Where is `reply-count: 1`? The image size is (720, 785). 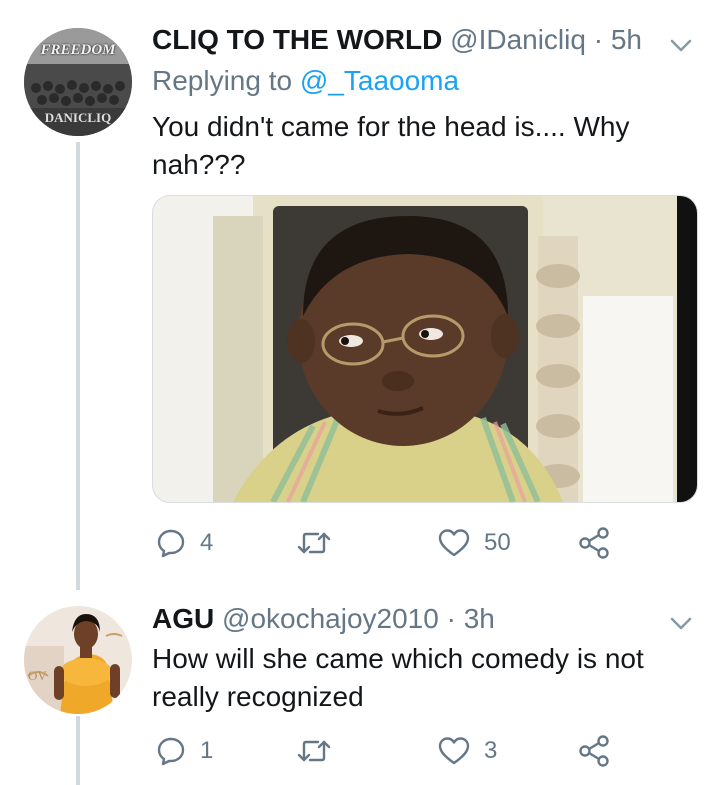 reply-count: 1 is located at coordinates (207, 750).